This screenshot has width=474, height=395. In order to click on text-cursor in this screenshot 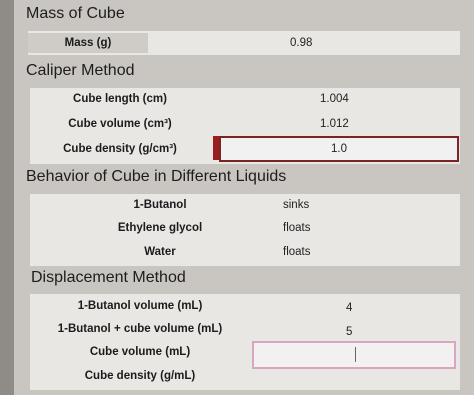, I will do `click(355, 354)`.